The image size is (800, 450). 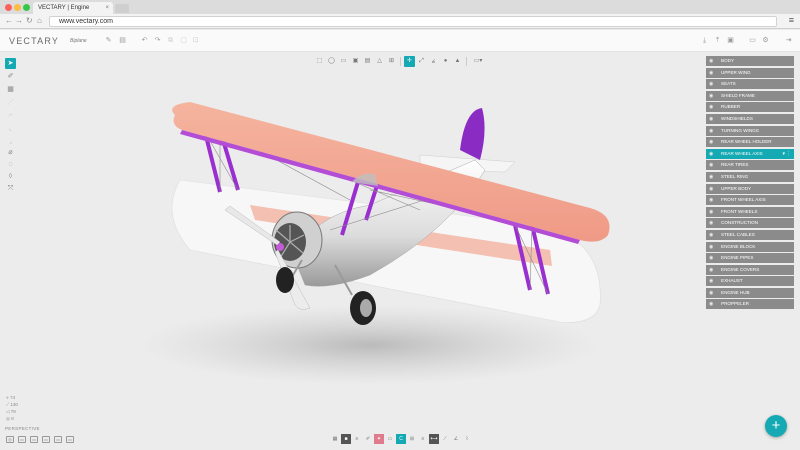 What do you see at coordinates (343, 61) in the screenshot?
I see `loop-icon: ▭` at bounding box center [343, 61].